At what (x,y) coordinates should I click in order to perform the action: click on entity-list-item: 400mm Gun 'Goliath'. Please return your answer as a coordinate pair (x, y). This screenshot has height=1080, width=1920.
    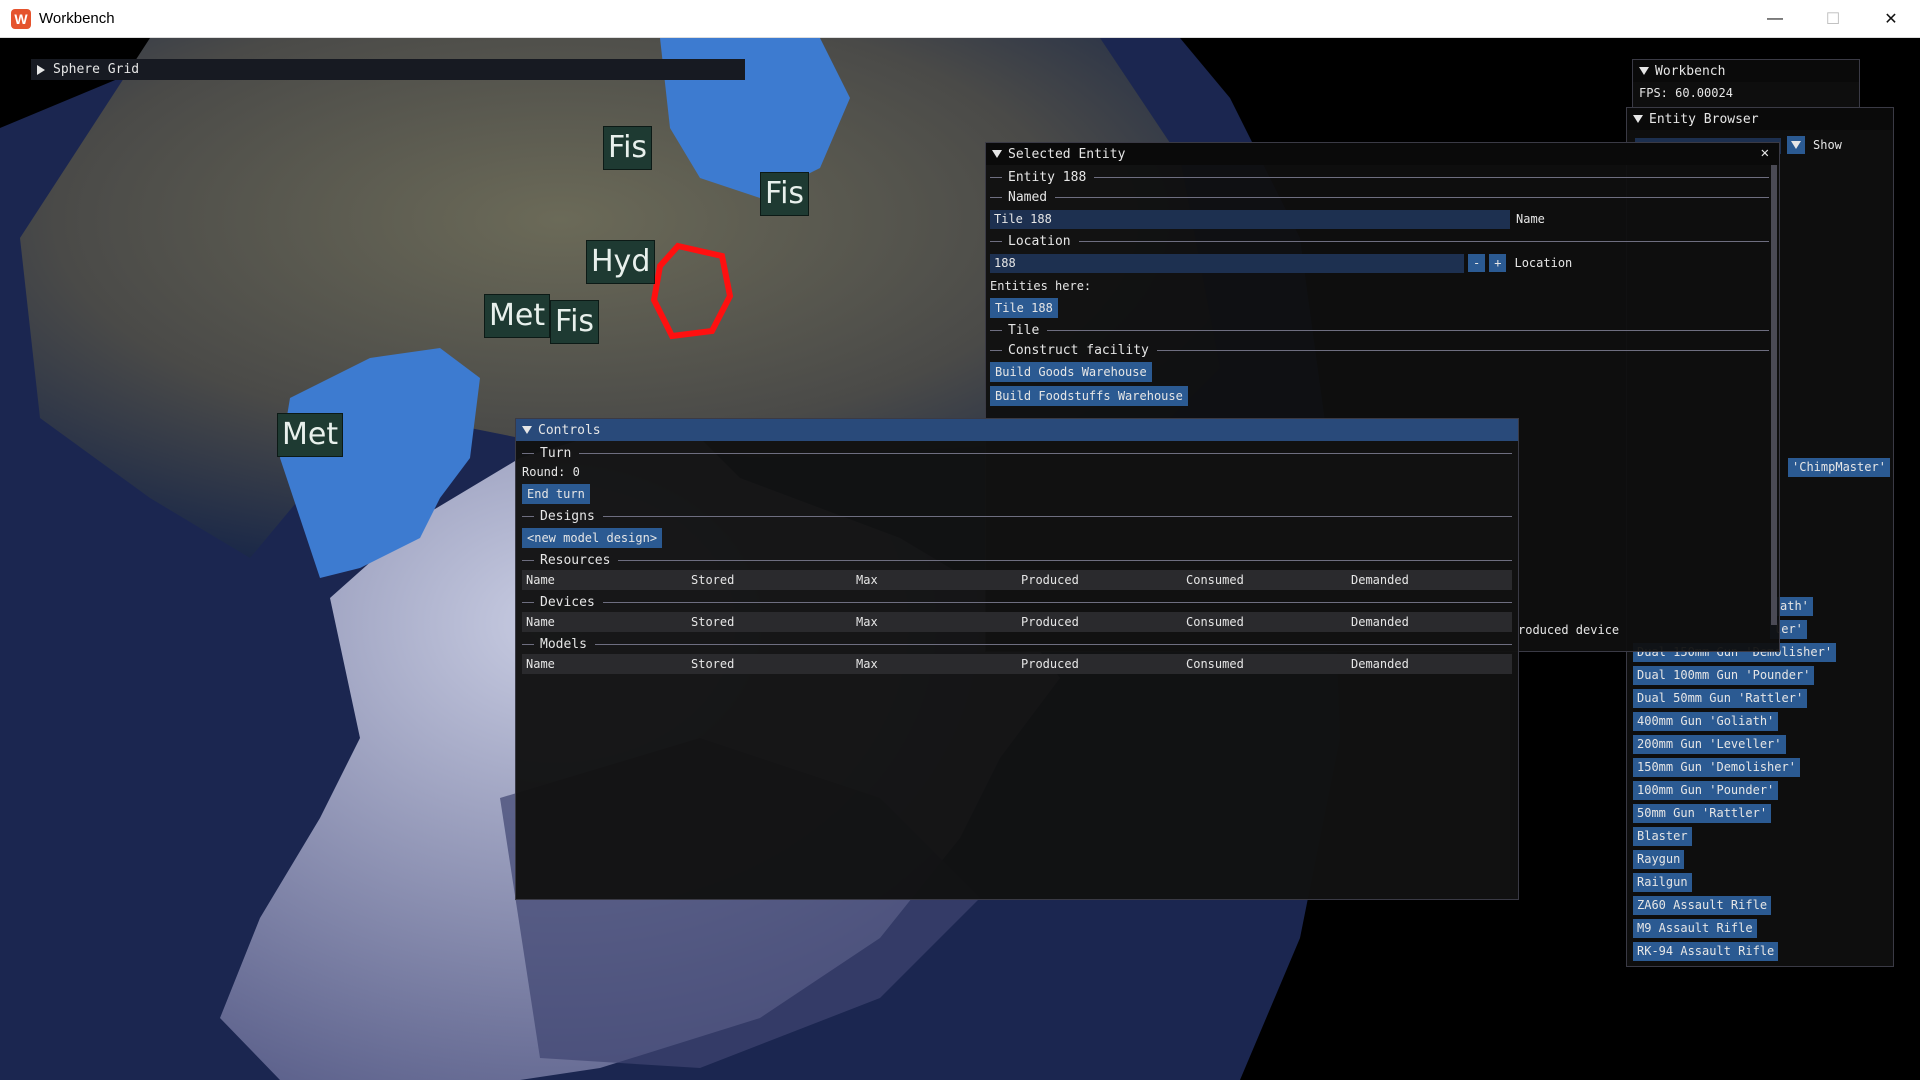
    Looking at the image, I should click on (1706, 721).